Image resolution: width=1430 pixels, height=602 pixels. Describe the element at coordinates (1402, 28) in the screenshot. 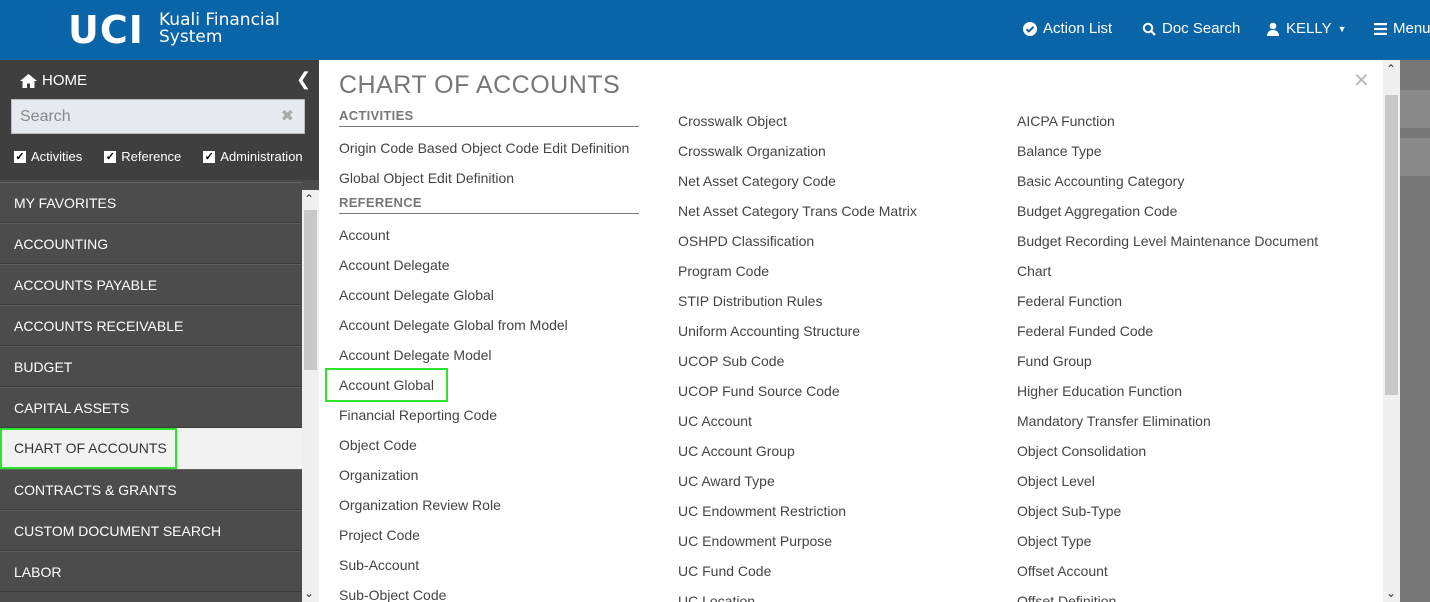

I see `main-menu-button: Menu` at that location.